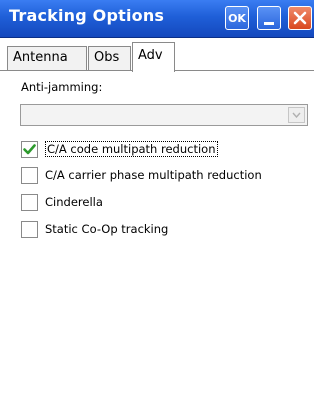 The height and width of the screenshot is (417, 320). I want to click on close-button, so click(300, 18).